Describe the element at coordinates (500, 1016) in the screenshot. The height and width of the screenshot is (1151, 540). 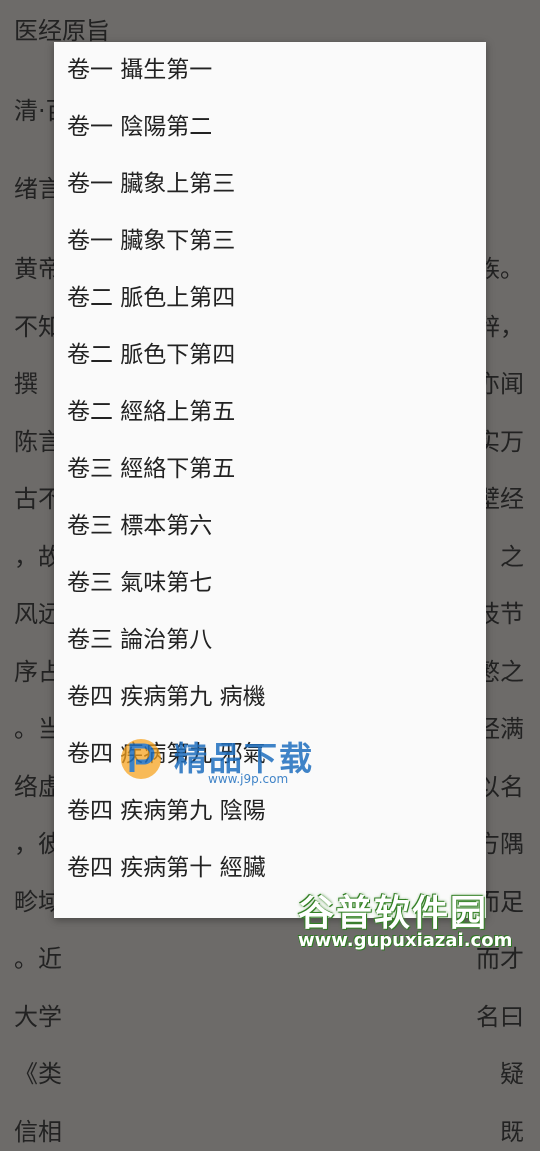
I see `body-text-line: 名曰` at that location.